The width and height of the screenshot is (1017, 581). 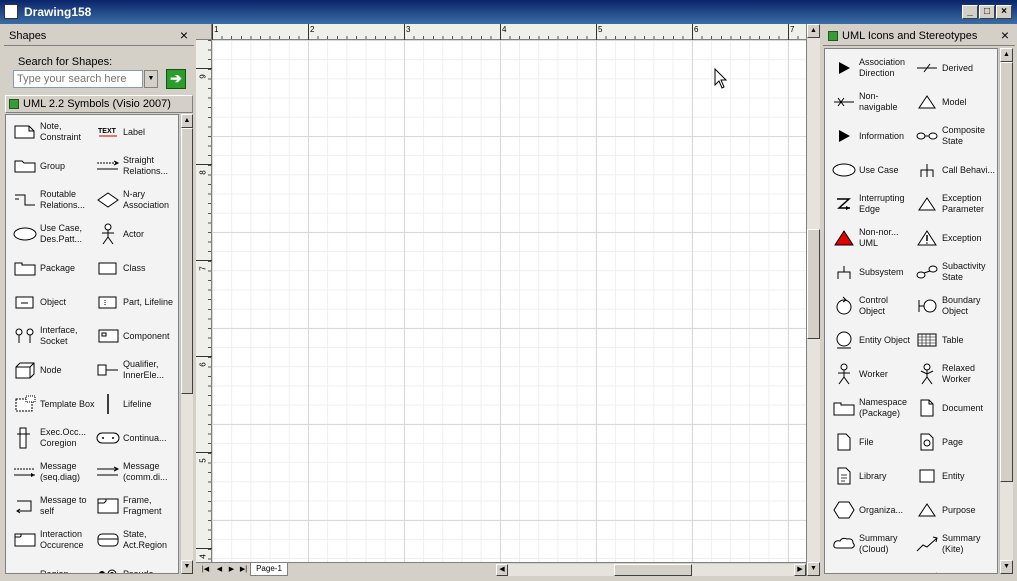 What do you see at coordinates (954, 544) in the screenshot?
I see `shape-summary-kite: Summary (Kite)` at bounding box center [954, 544].